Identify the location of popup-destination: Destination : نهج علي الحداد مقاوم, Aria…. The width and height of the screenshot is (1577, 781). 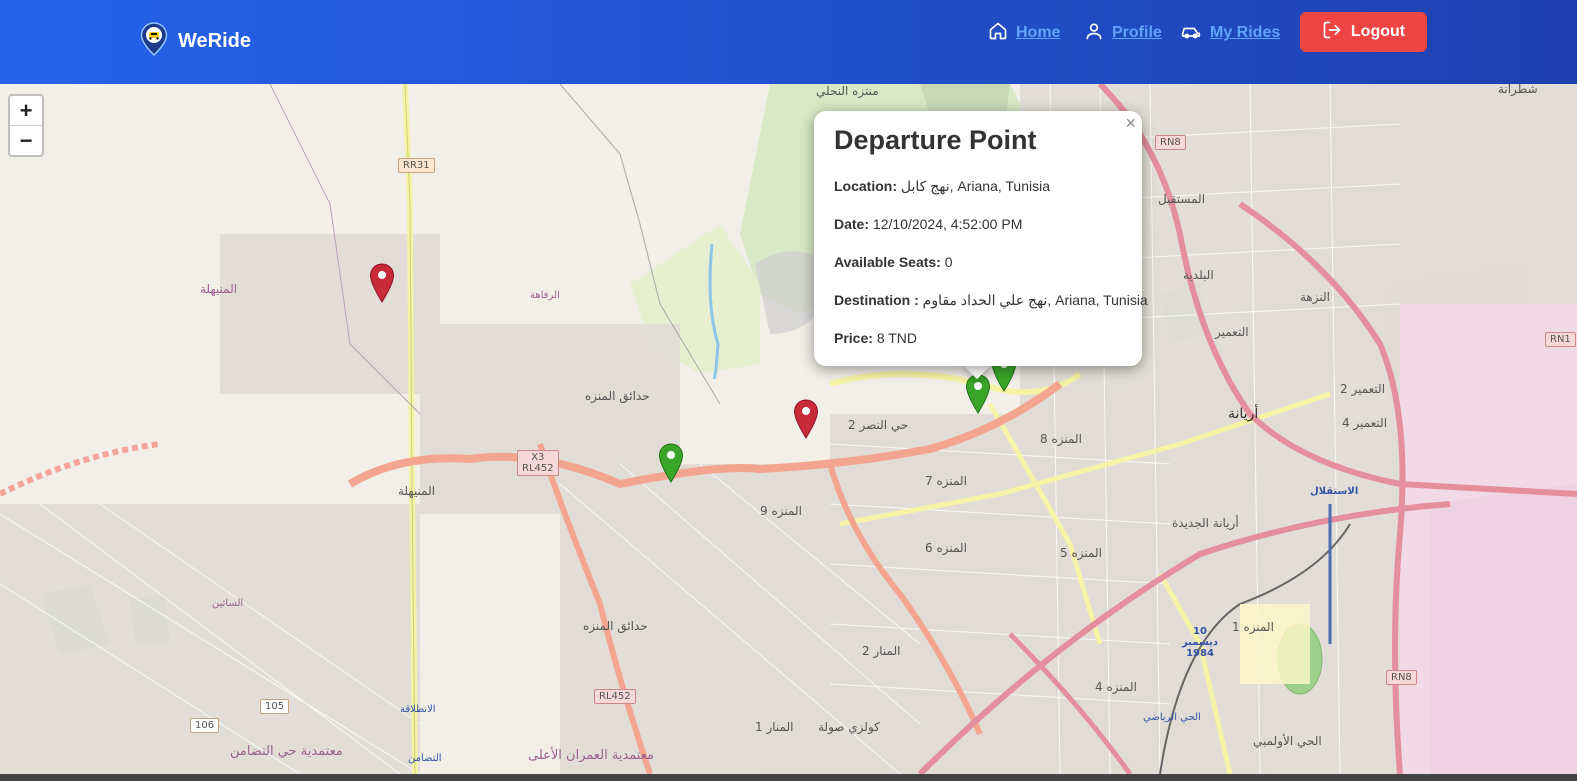
(991, 300).